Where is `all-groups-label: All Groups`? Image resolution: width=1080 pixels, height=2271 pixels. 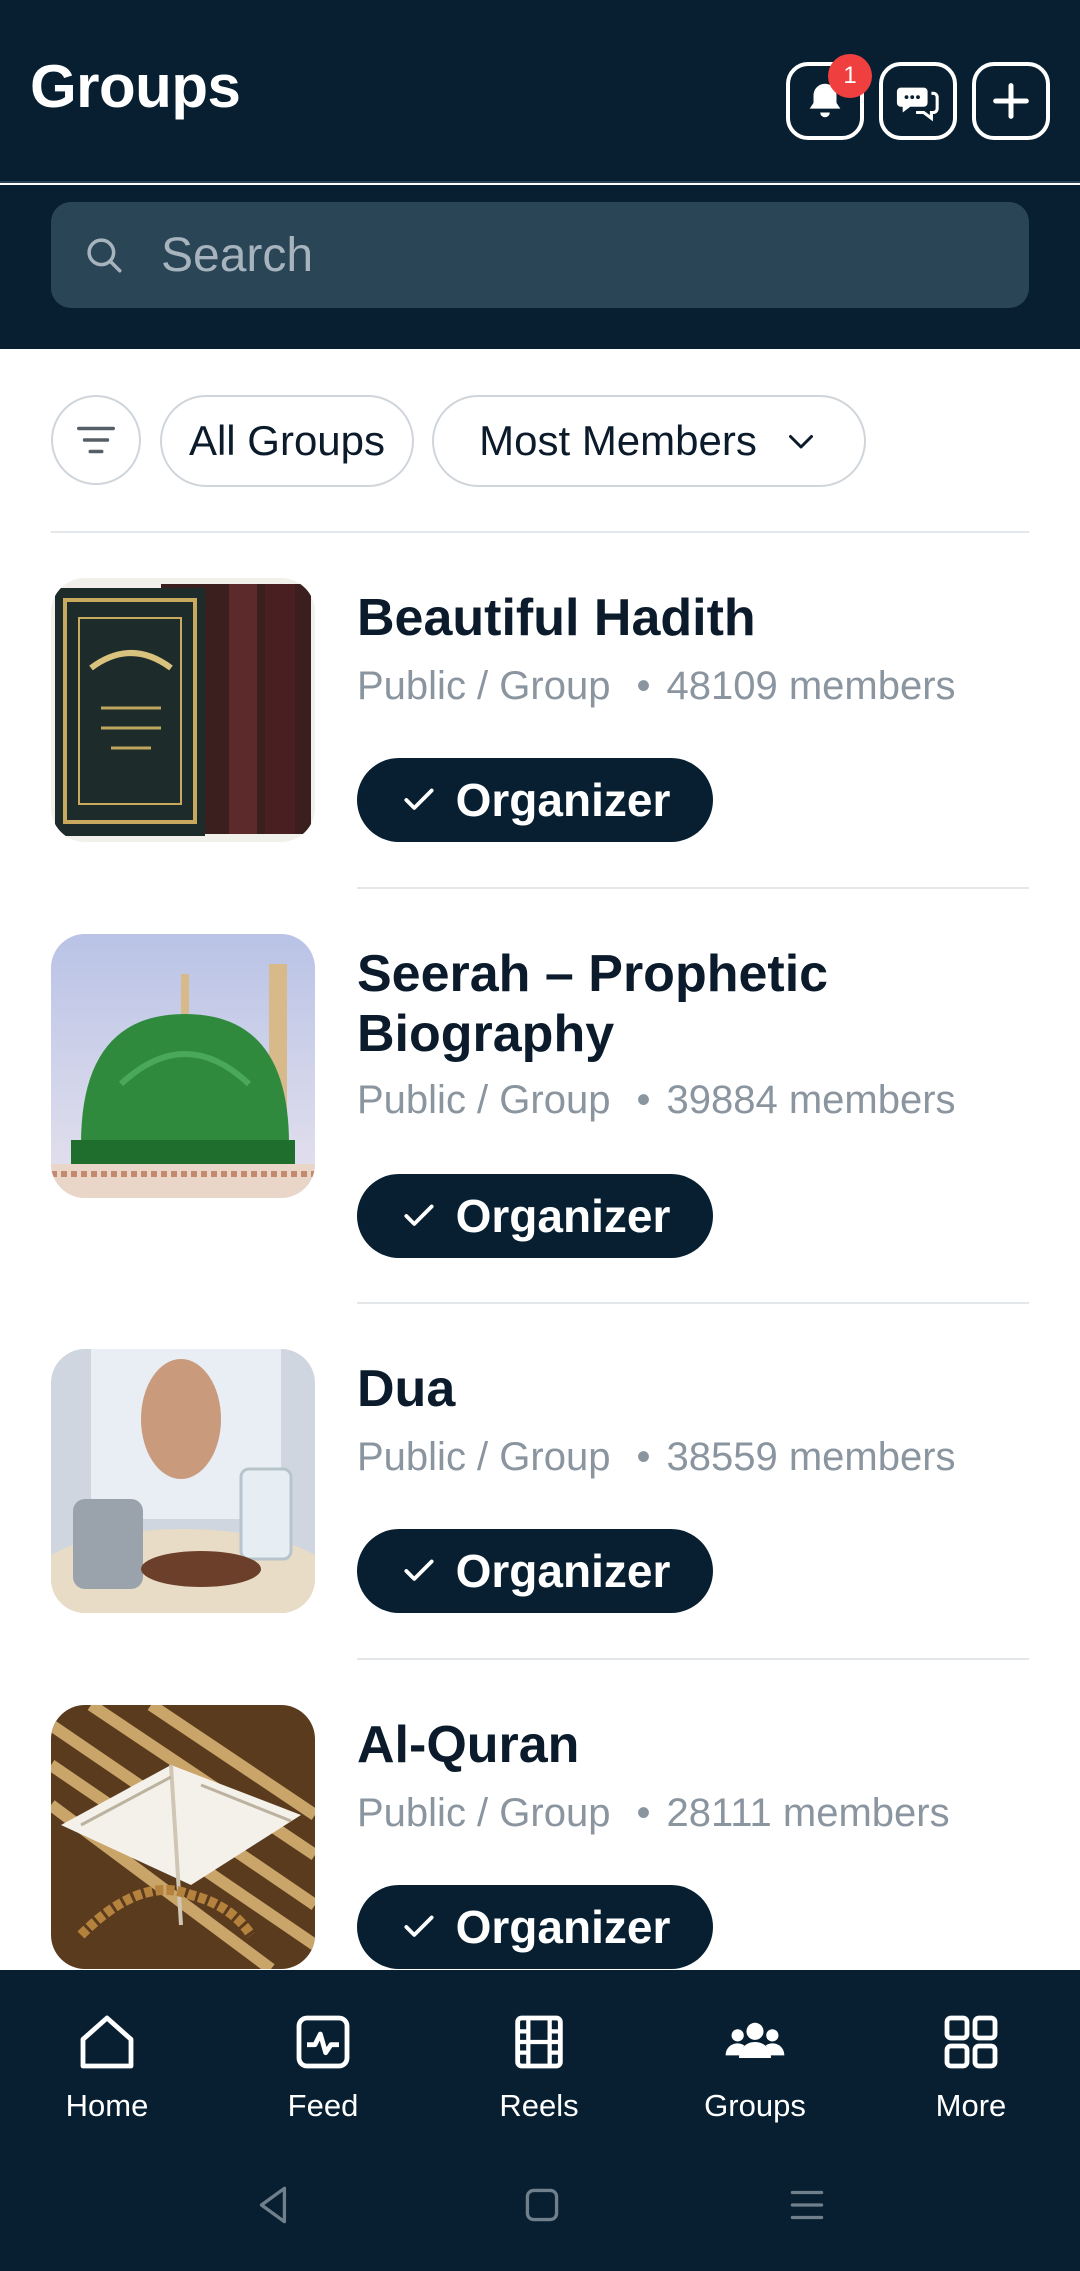
all-groups-label: All Groups is located at coordinates (287, 440).